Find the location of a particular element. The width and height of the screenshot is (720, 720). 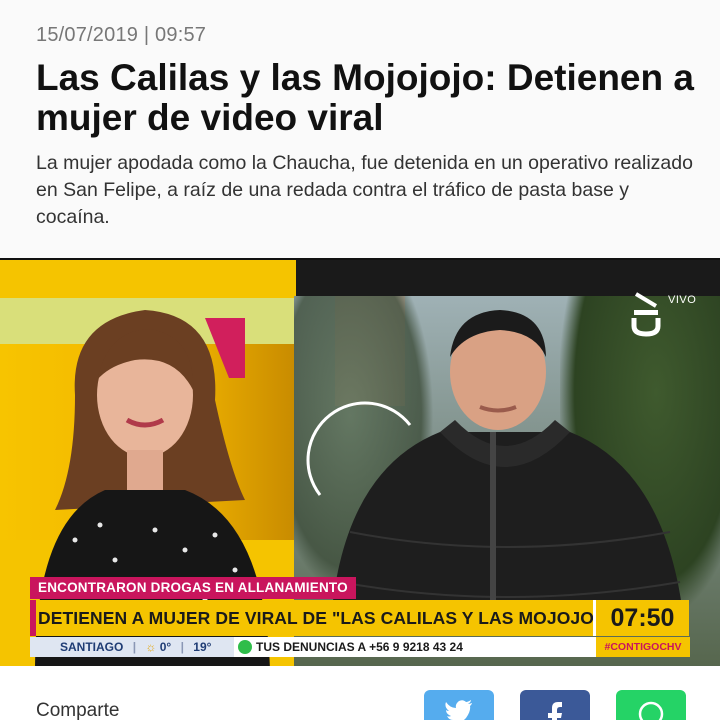

weather-city: SANTIAGO is located at coordinates (92, 647).